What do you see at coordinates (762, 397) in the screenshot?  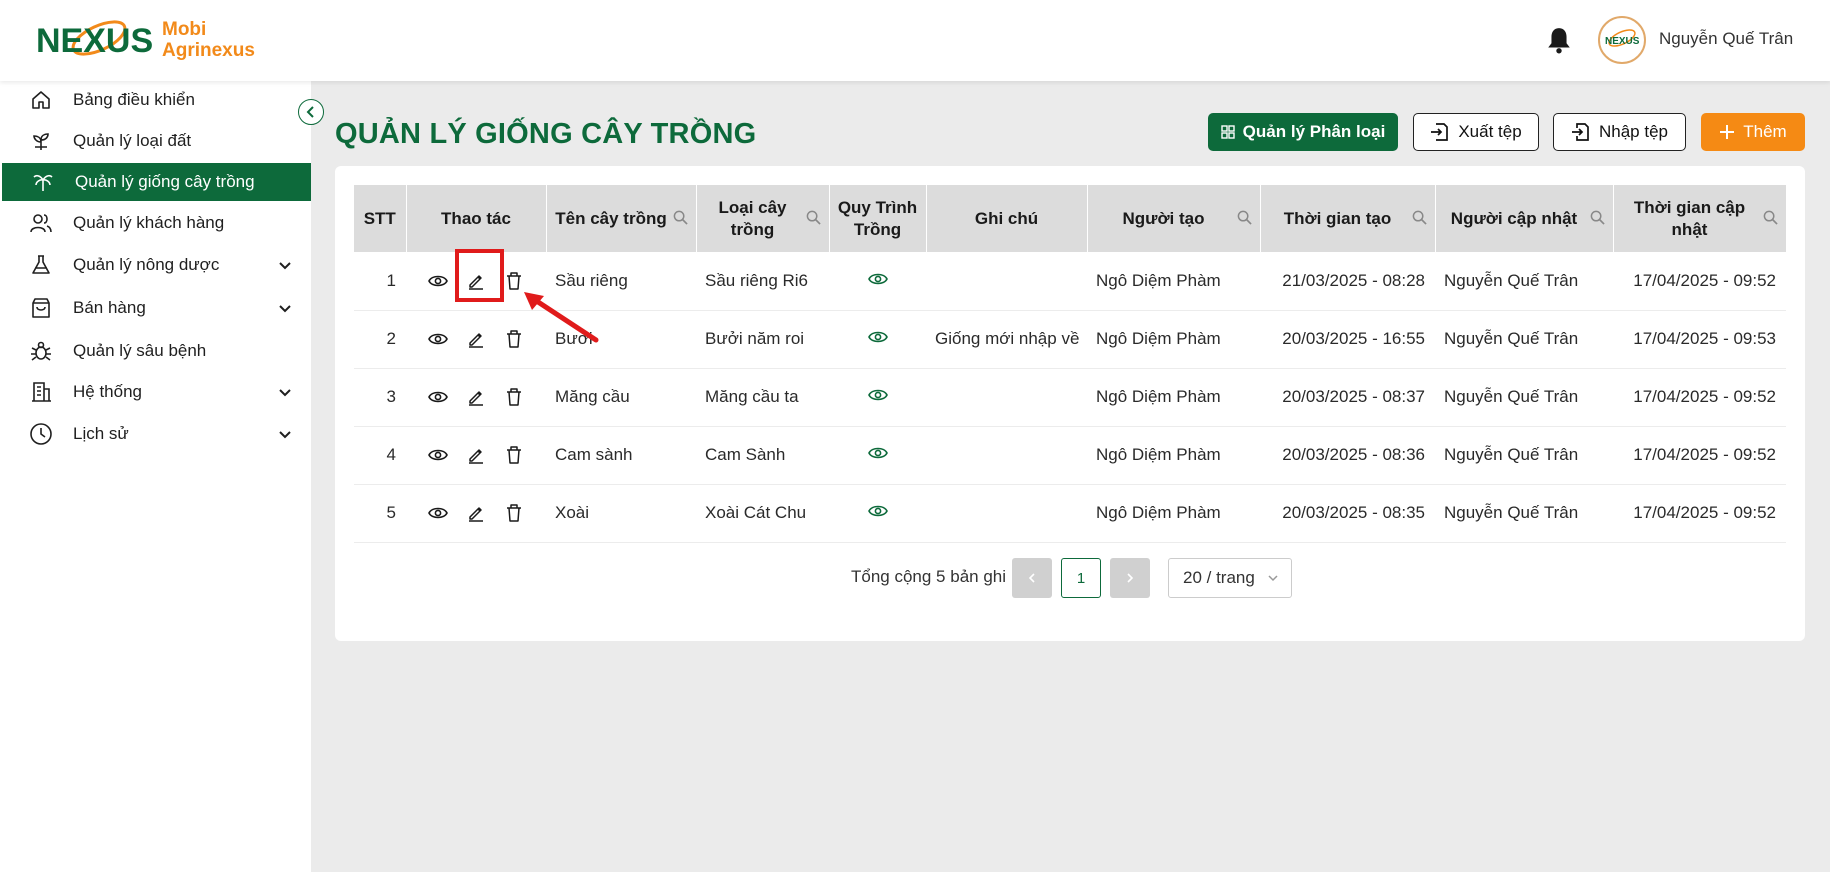 I see `cell-crop-type: Măng cầu ta` at bounding box center [762, 397].